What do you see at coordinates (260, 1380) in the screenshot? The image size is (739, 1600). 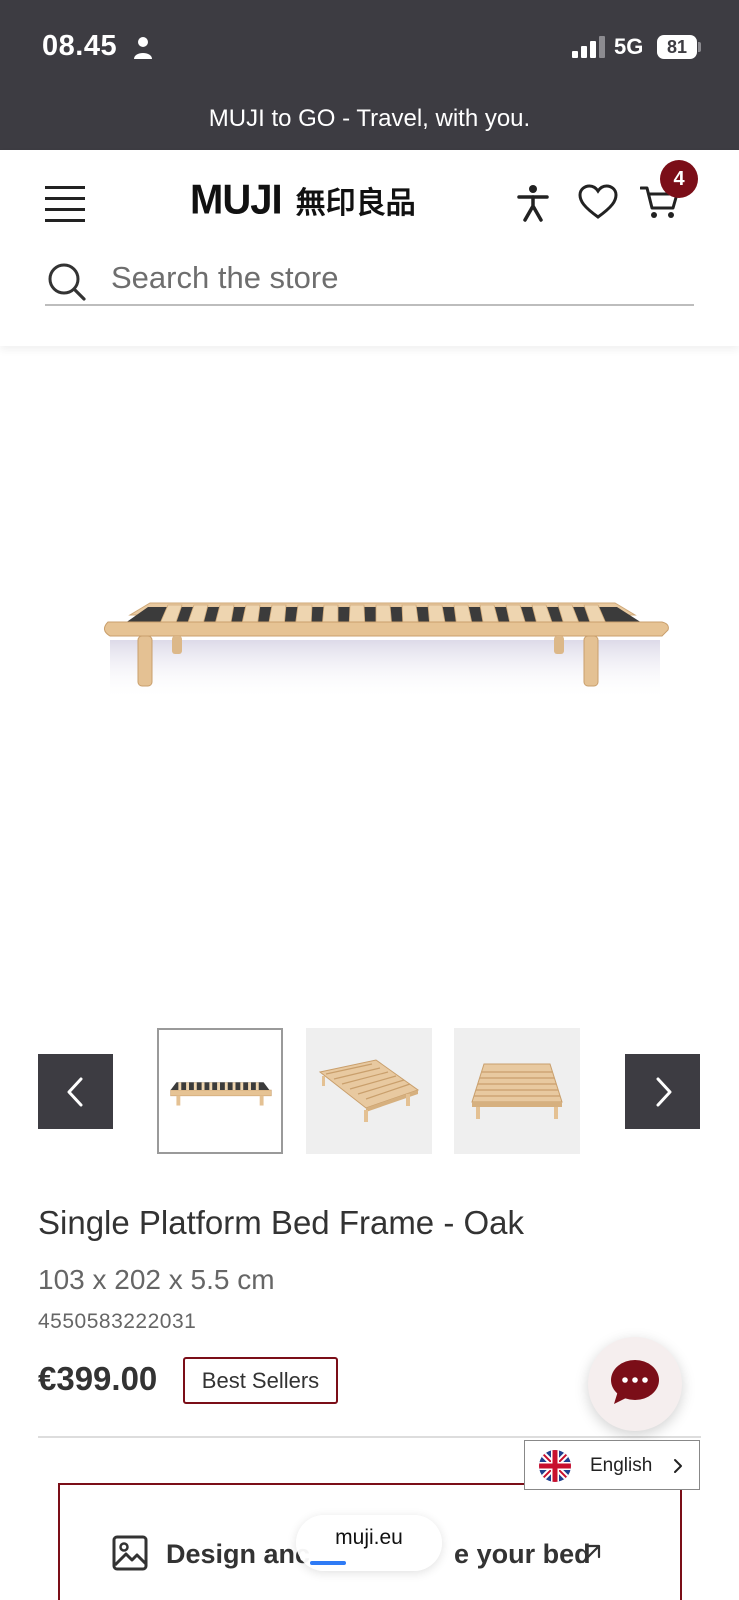 I see `best-sellers-badge: Best Sellers` at bounding box center [260, 1380].